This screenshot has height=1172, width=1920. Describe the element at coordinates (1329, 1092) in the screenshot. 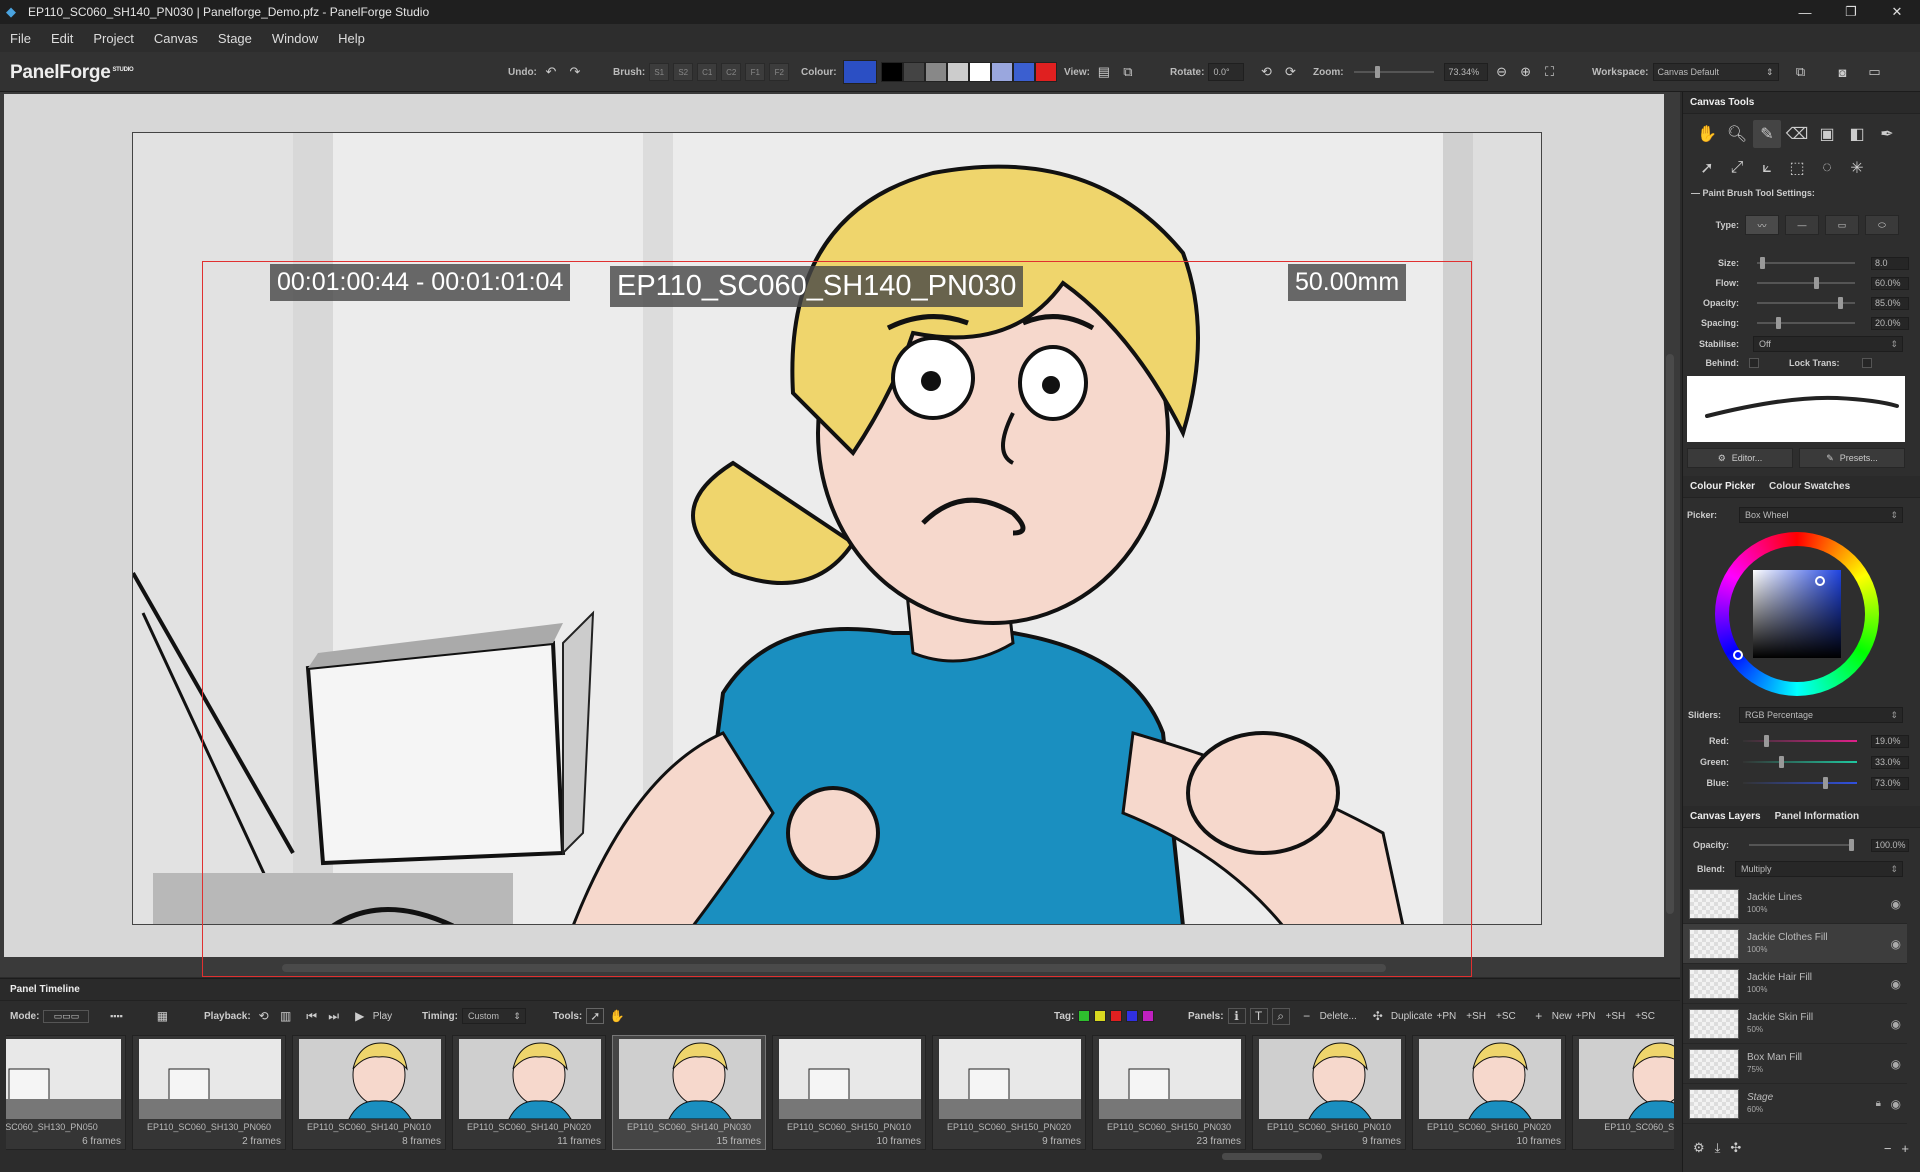

I see `panel-thumbnail: EP110_SC060_SH160_PN010 9 frames` at that location.